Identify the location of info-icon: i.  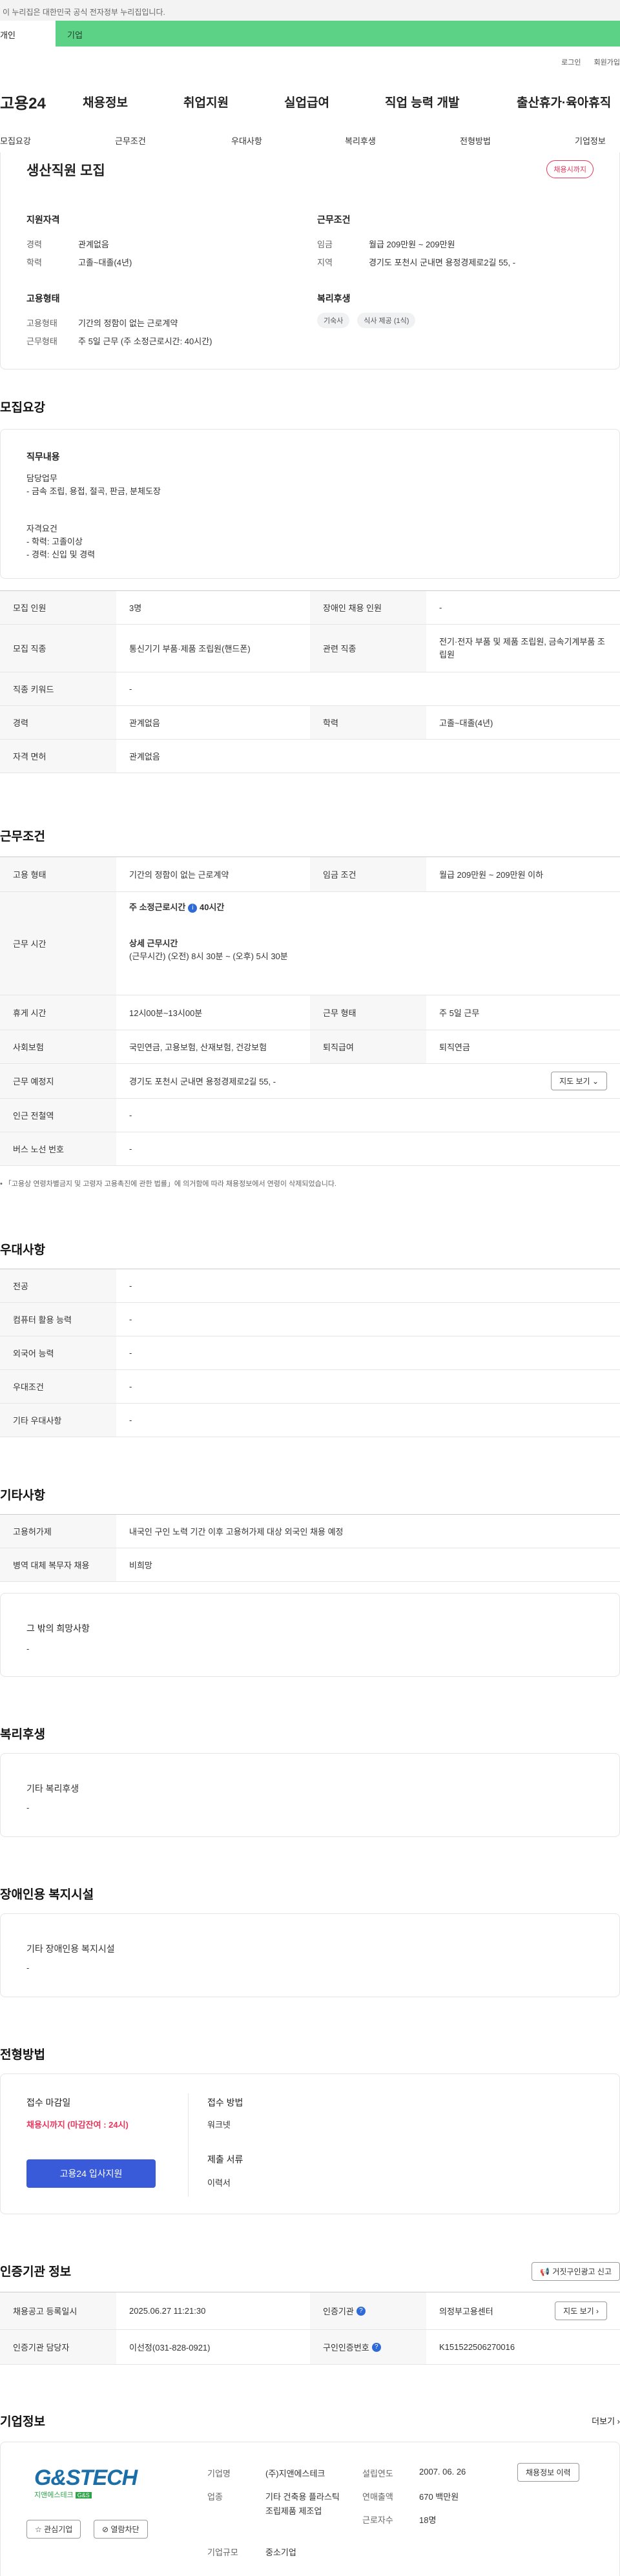
(193, 908).